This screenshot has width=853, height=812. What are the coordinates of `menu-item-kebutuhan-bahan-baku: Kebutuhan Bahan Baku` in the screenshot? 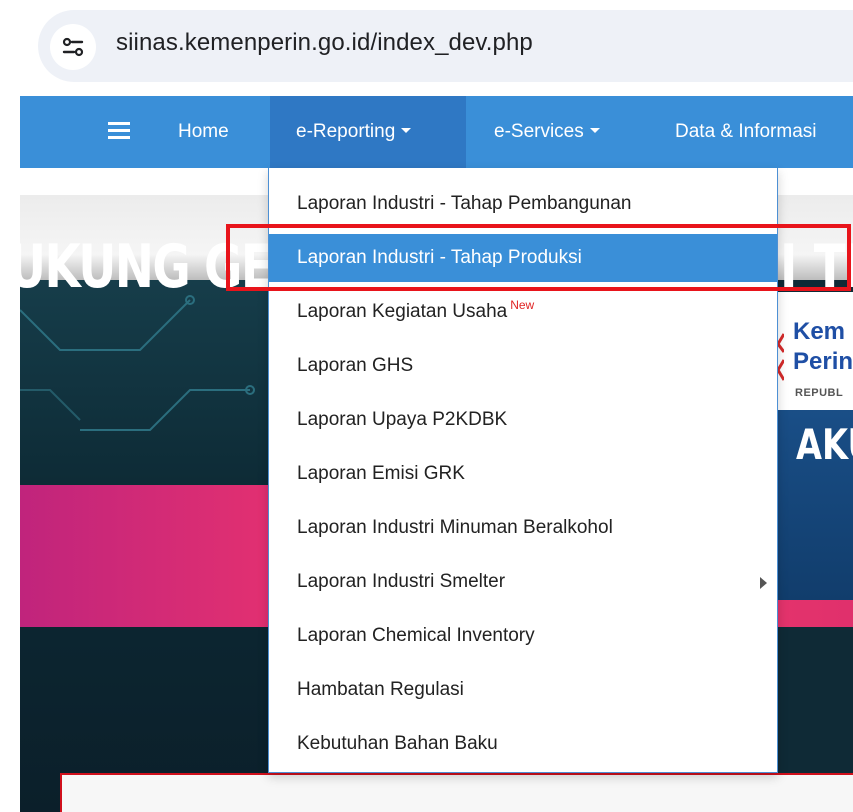 It's located at (523, 744).